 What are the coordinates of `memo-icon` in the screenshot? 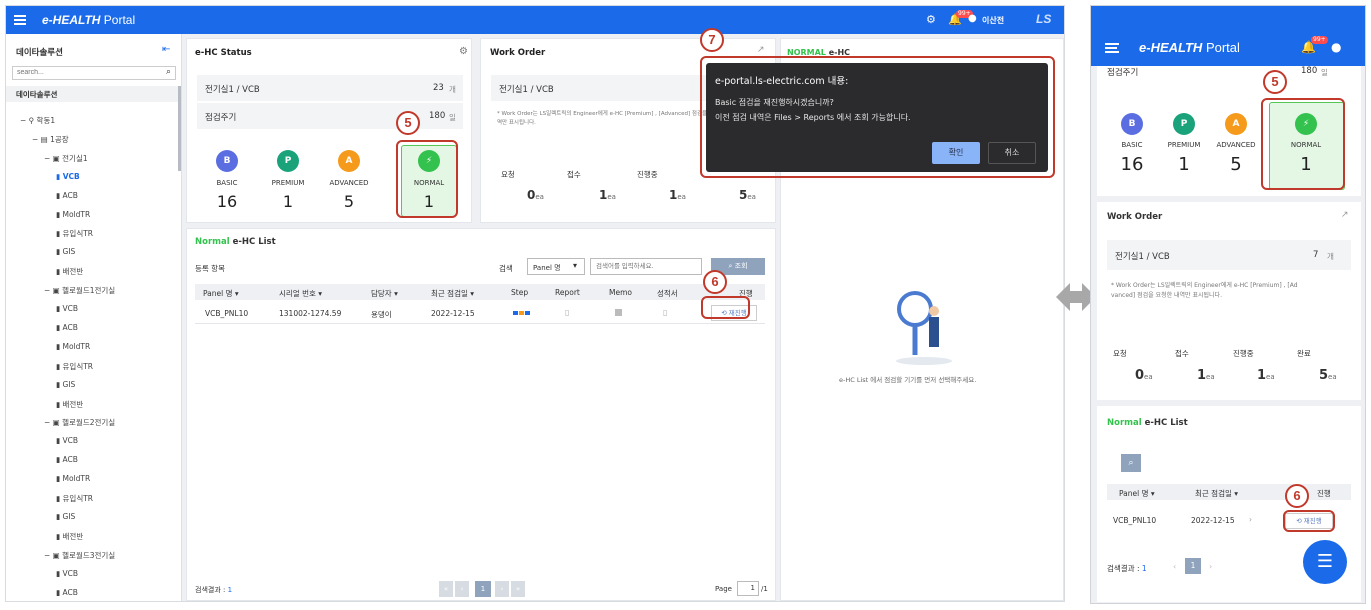 It's located at (618, 312).